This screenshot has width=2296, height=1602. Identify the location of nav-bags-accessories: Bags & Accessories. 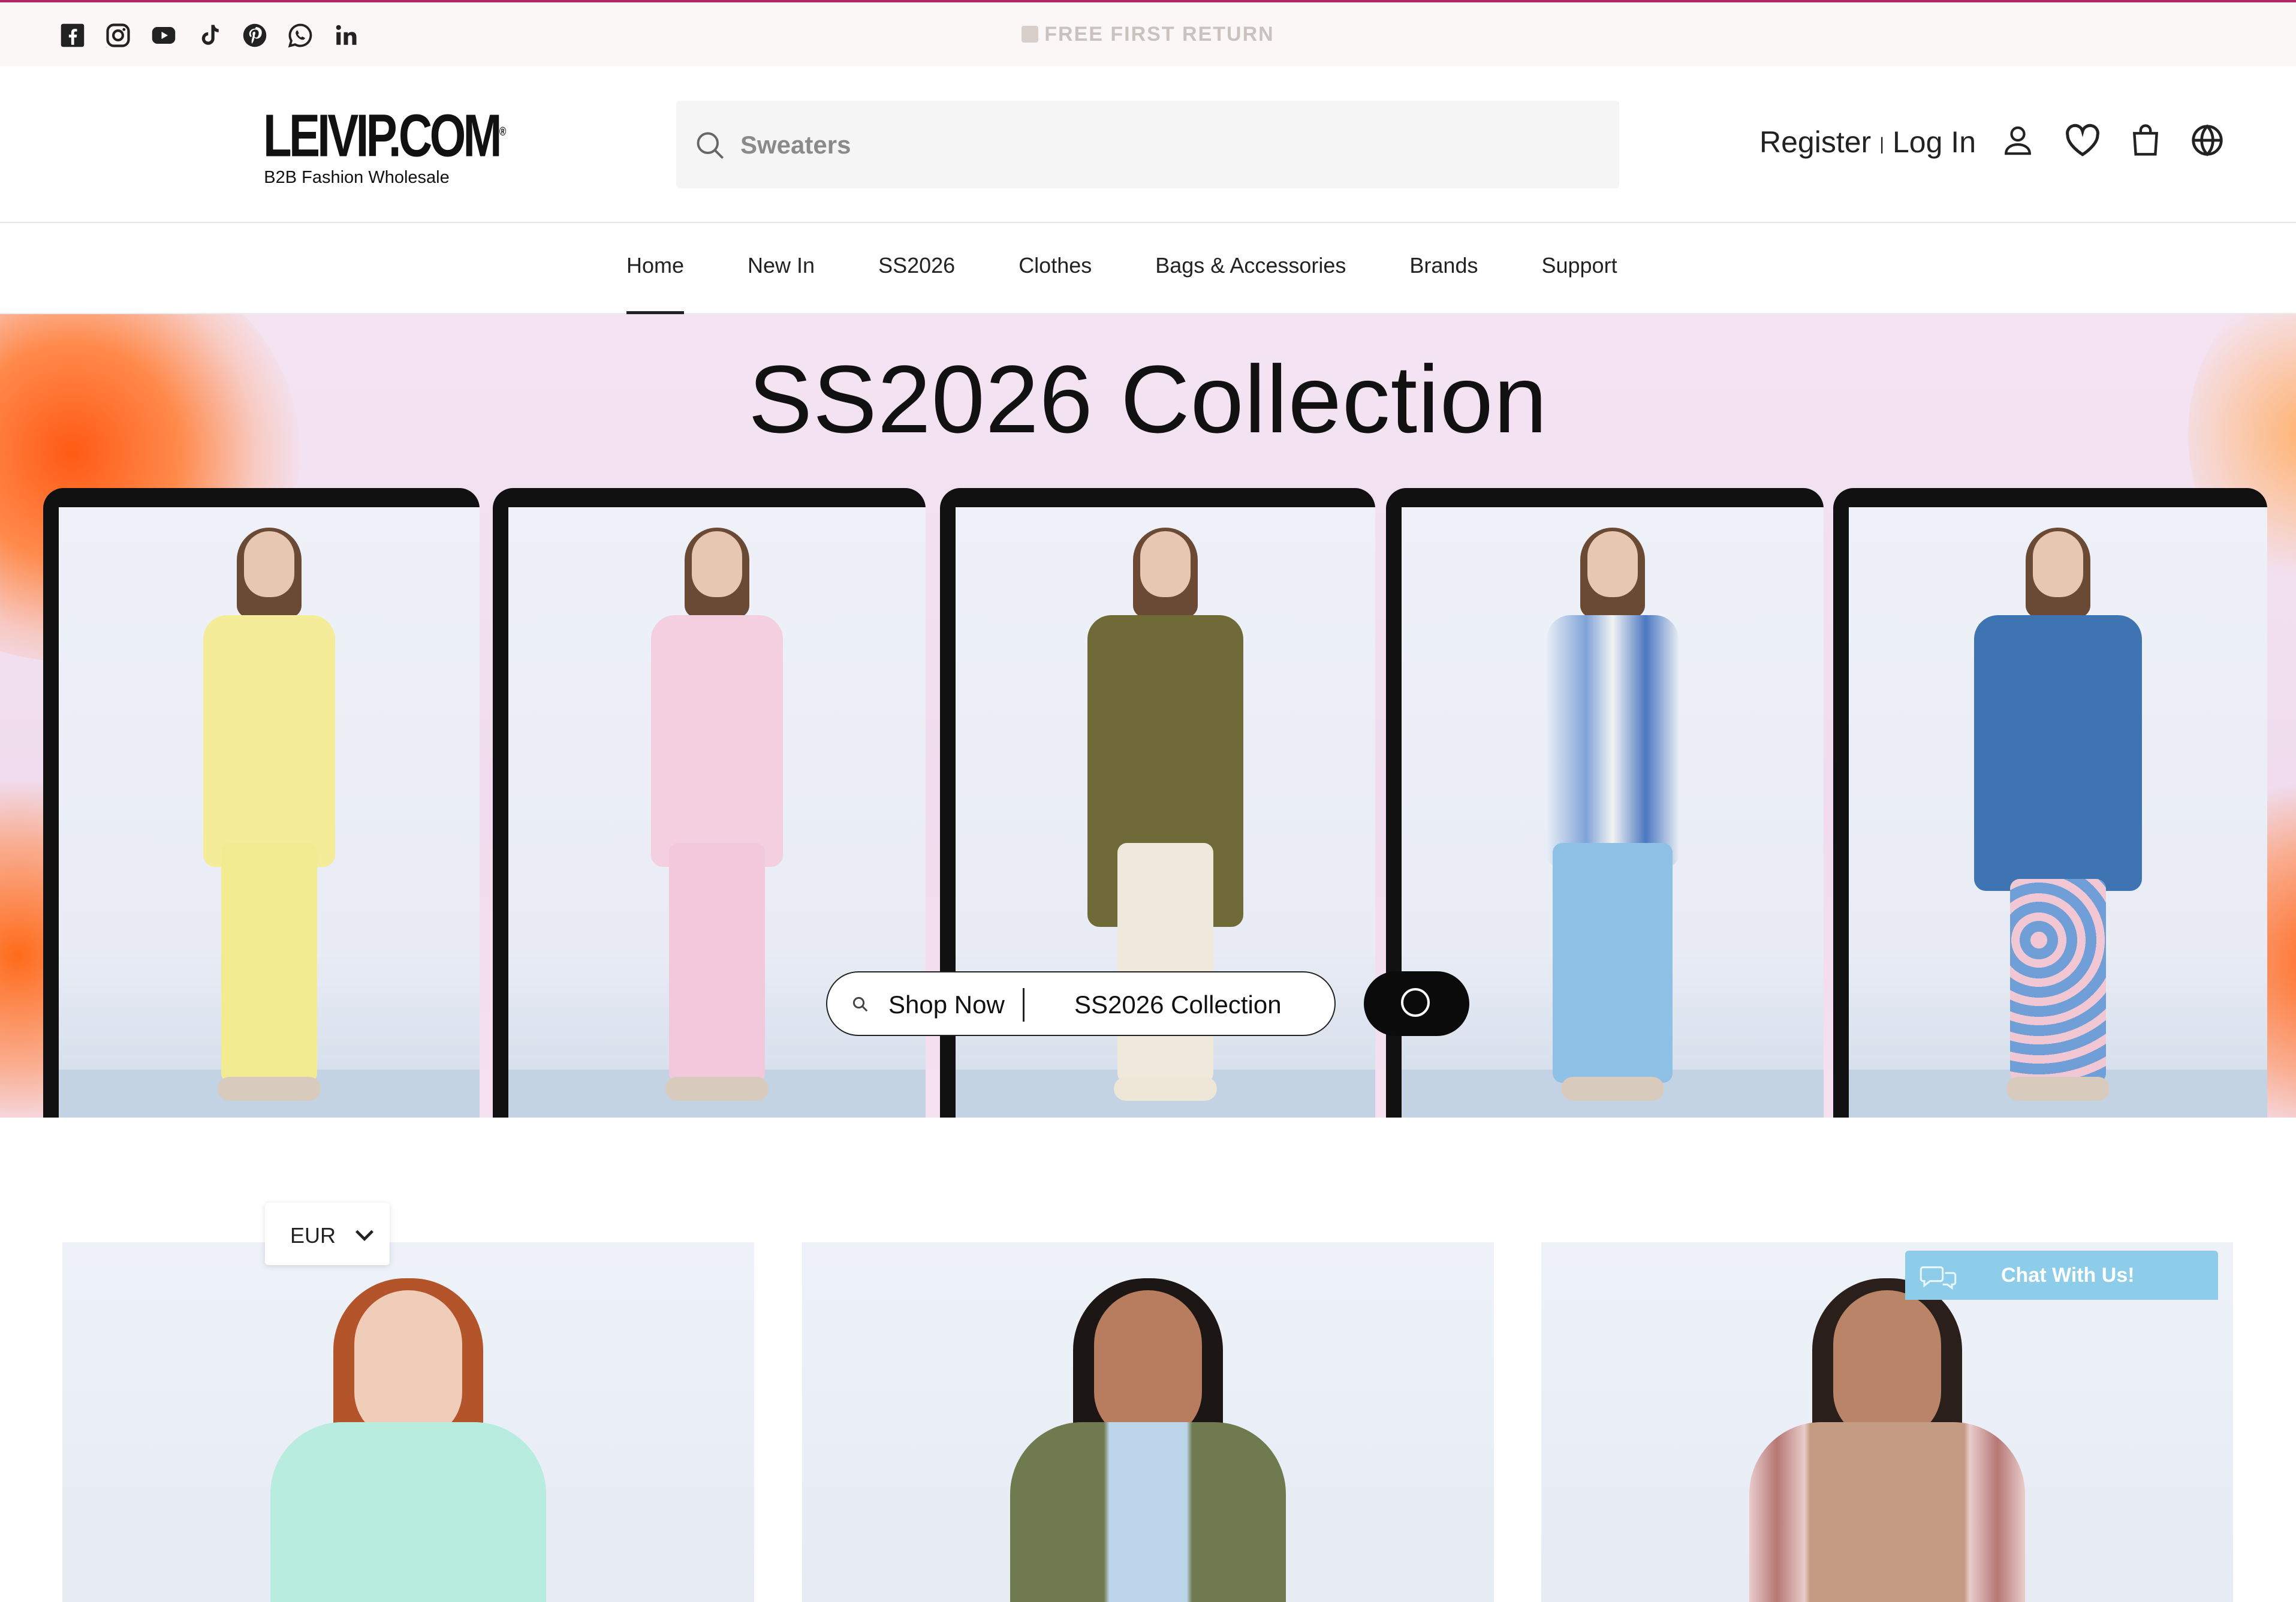
(1250, 283).